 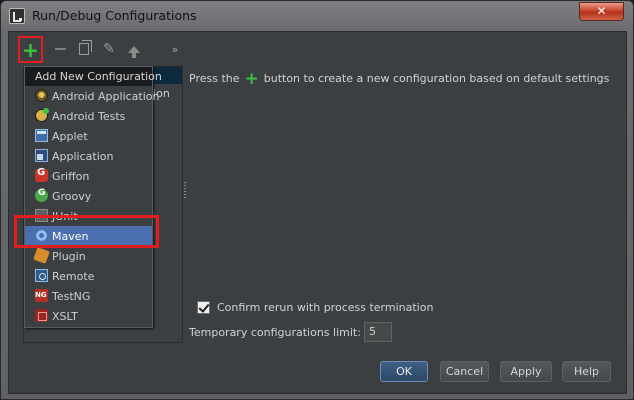 I want to click on copy-configuration-button, so click(x=84, y=49).